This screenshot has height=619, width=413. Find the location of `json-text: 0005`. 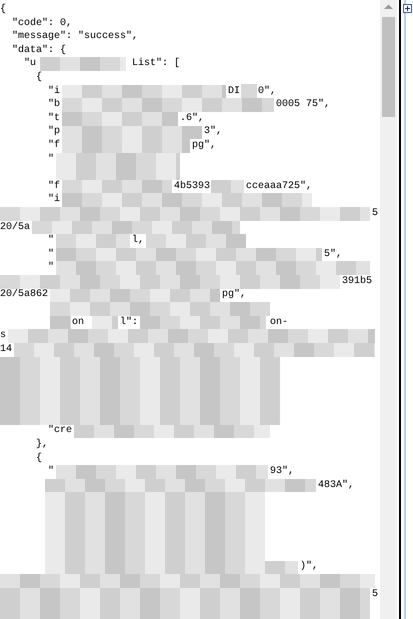

json-text: 0005 is located at coordinates (288, 105).